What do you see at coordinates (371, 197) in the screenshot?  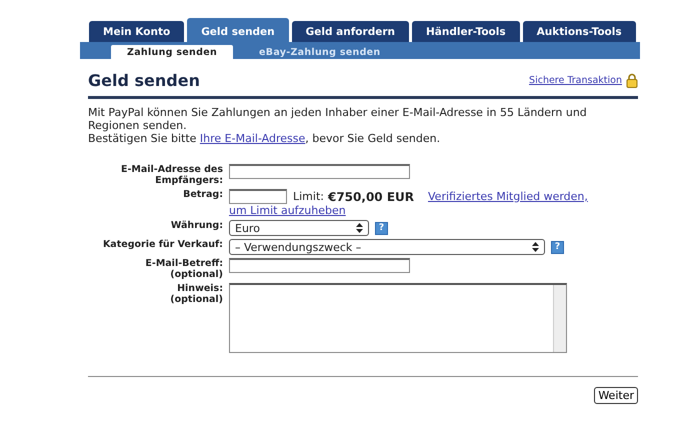 I see `limit-value: €750,00 EUR` at bounding box center [371, 197].